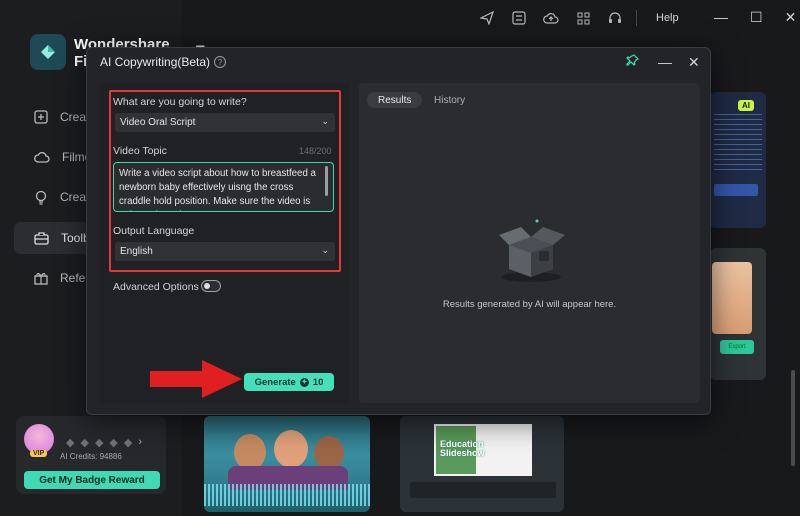 The height and width of the screenshot is (516, 800). Describe the element at coordinates (225, 251) in the screenshot. I see `output-language-select: English ⌄` at that location.